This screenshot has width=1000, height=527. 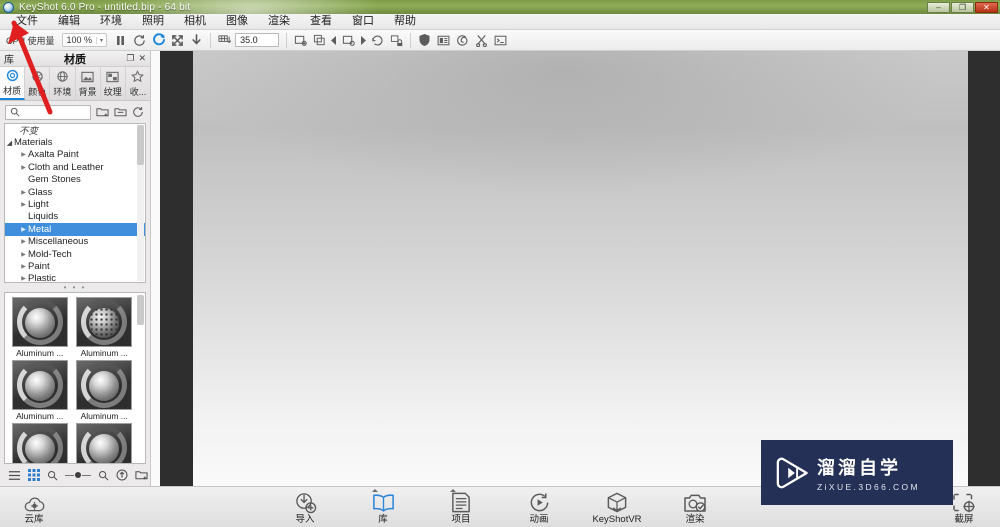 I want to click on menu-image: 图像, so click(x=237, y=21).